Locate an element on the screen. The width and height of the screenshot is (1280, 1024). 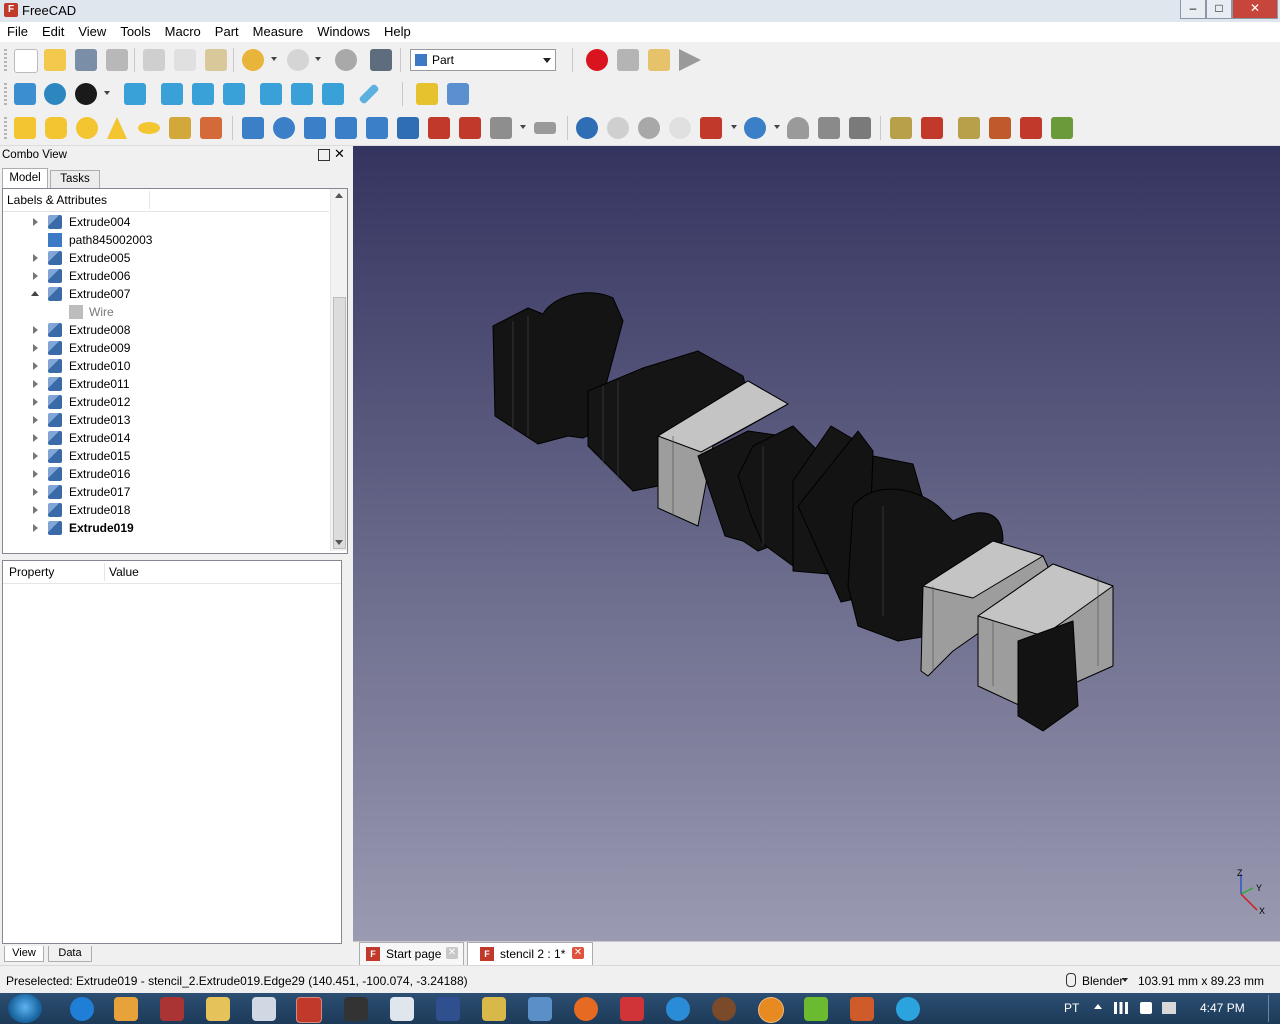
create-group-icon is located at coordinates (458, 94).